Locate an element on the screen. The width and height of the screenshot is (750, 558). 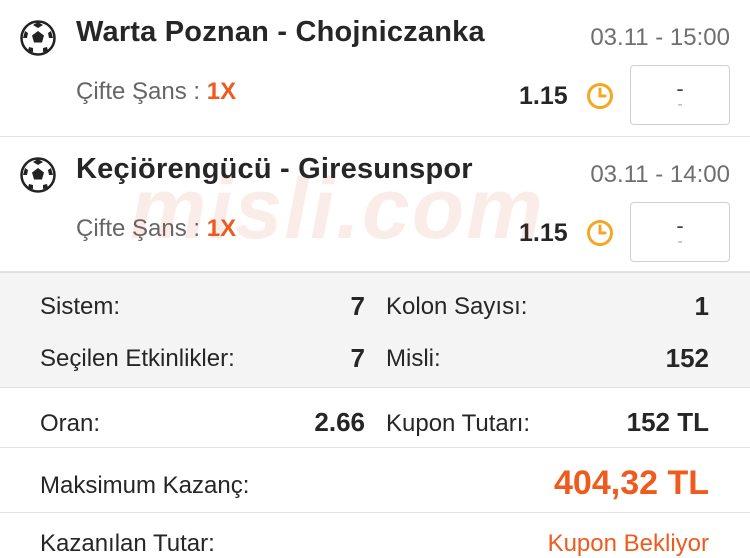
match-datetime: 03.11 - 14:00 is located at coordinates (660, 174).